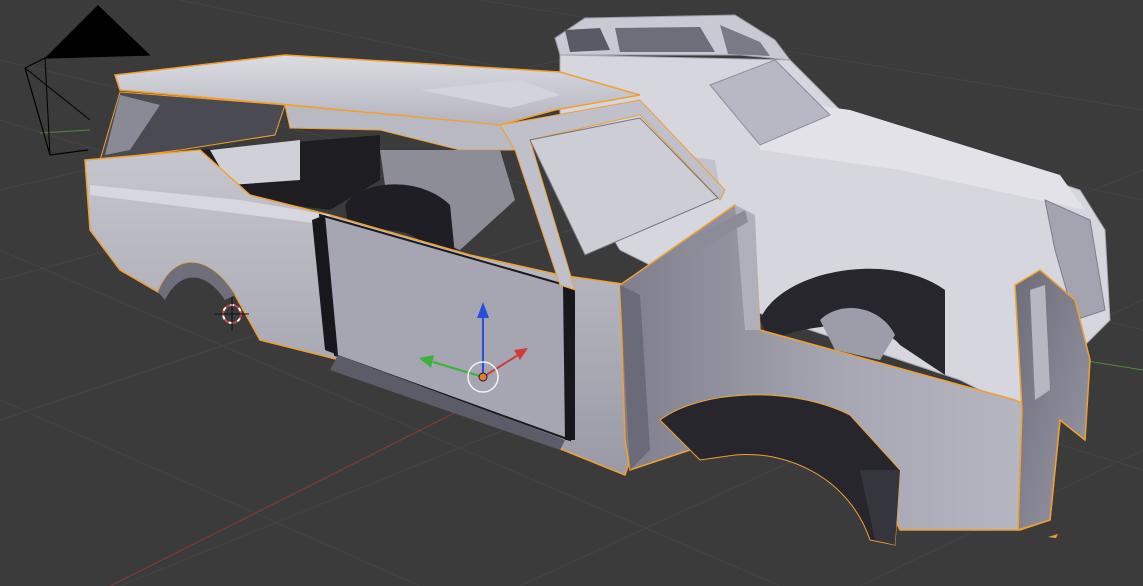 The height and width of the screenshot is (586, 1143). What do you see at coordinates (1053, 536) in the screenshot?
I see `stray-vertex-mark` at bounding box center [1053, 536].